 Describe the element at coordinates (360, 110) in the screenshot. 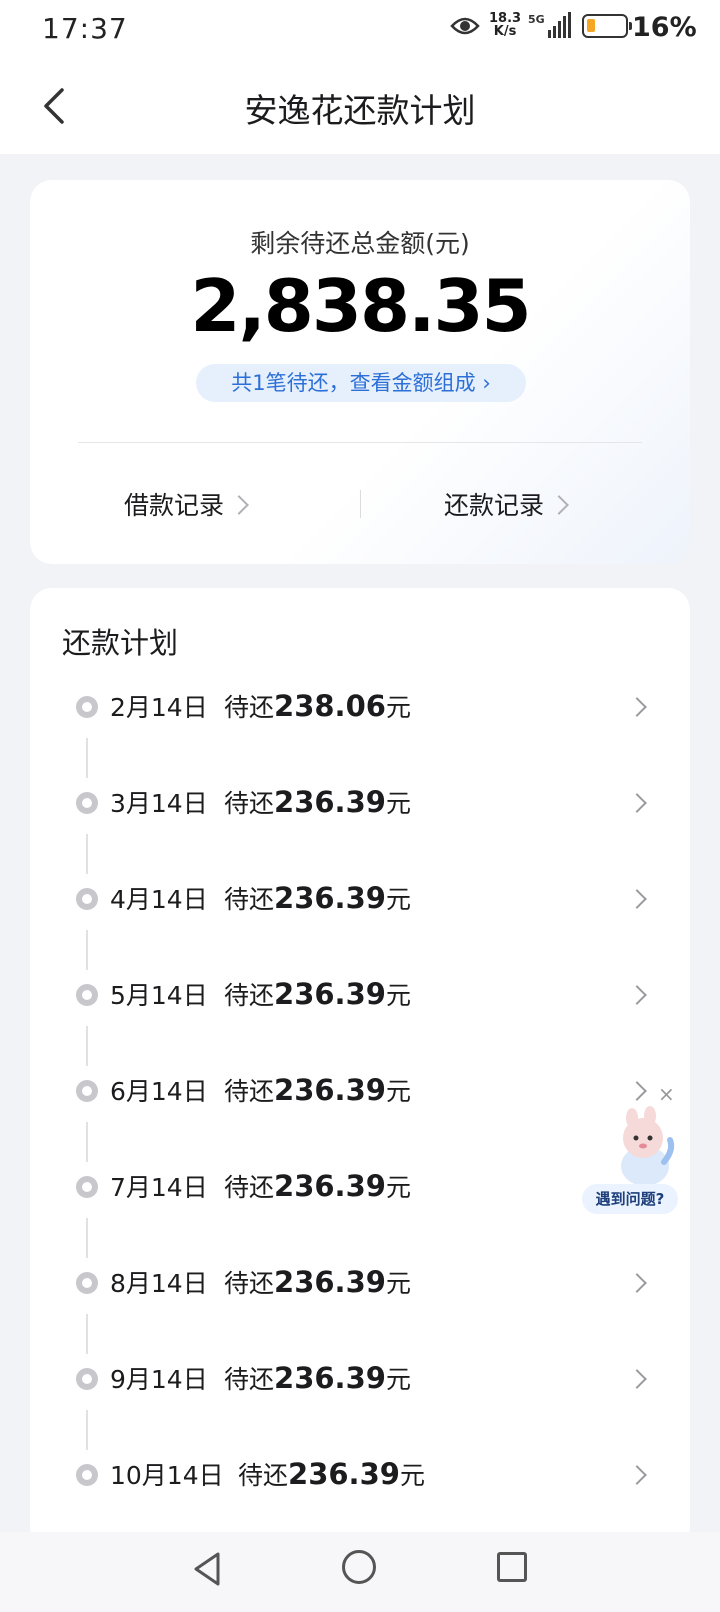

I see `page-title: 安逸花还款计划` at that location.